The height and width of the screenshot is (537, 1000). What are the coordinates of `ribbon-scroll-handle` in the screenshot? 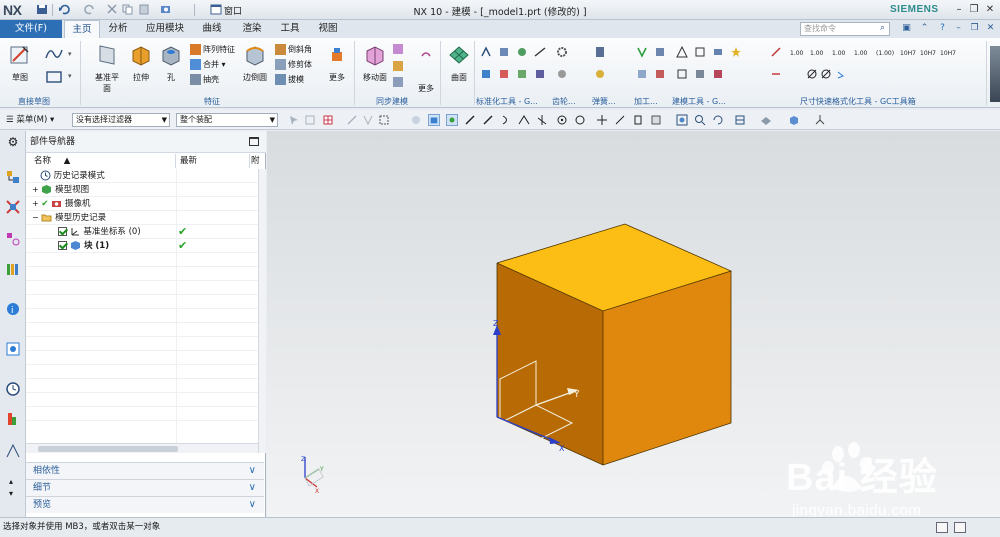 It's located at (995, 74).